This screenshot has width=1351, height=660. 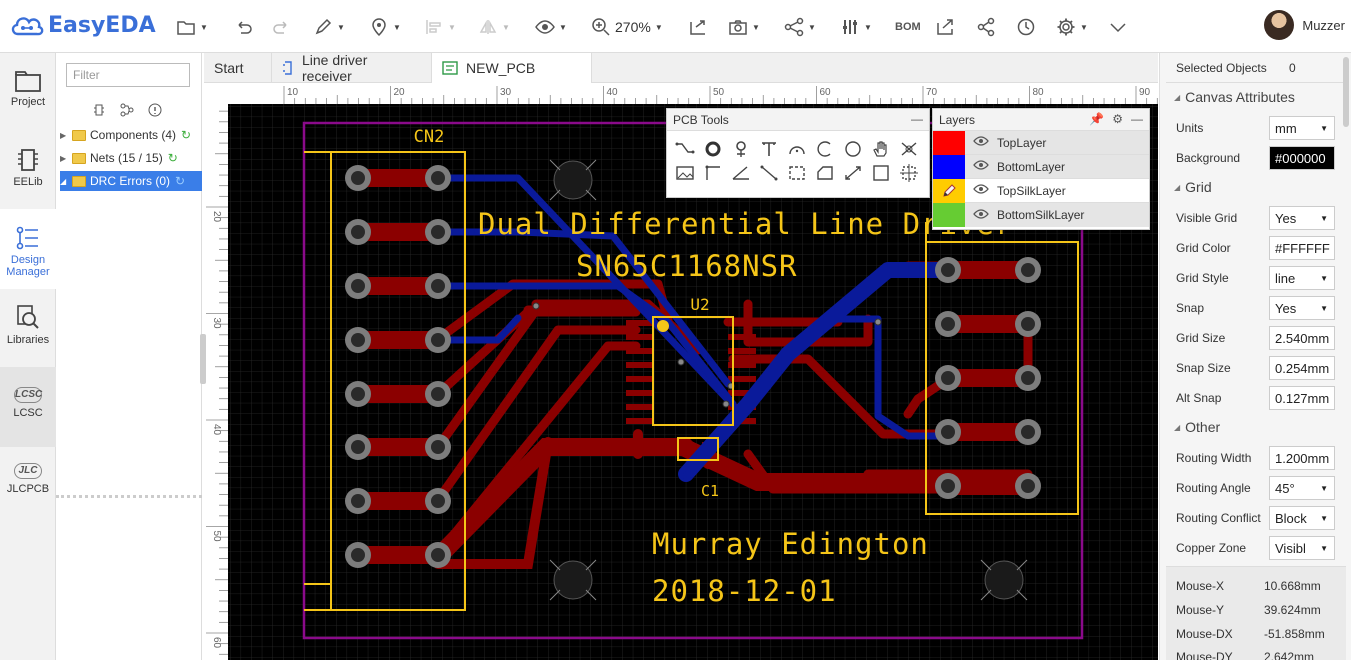 What do you see at coordinates (243, 27) in the screenshot?
I see `undo-button` at bounding box center [243, 27].